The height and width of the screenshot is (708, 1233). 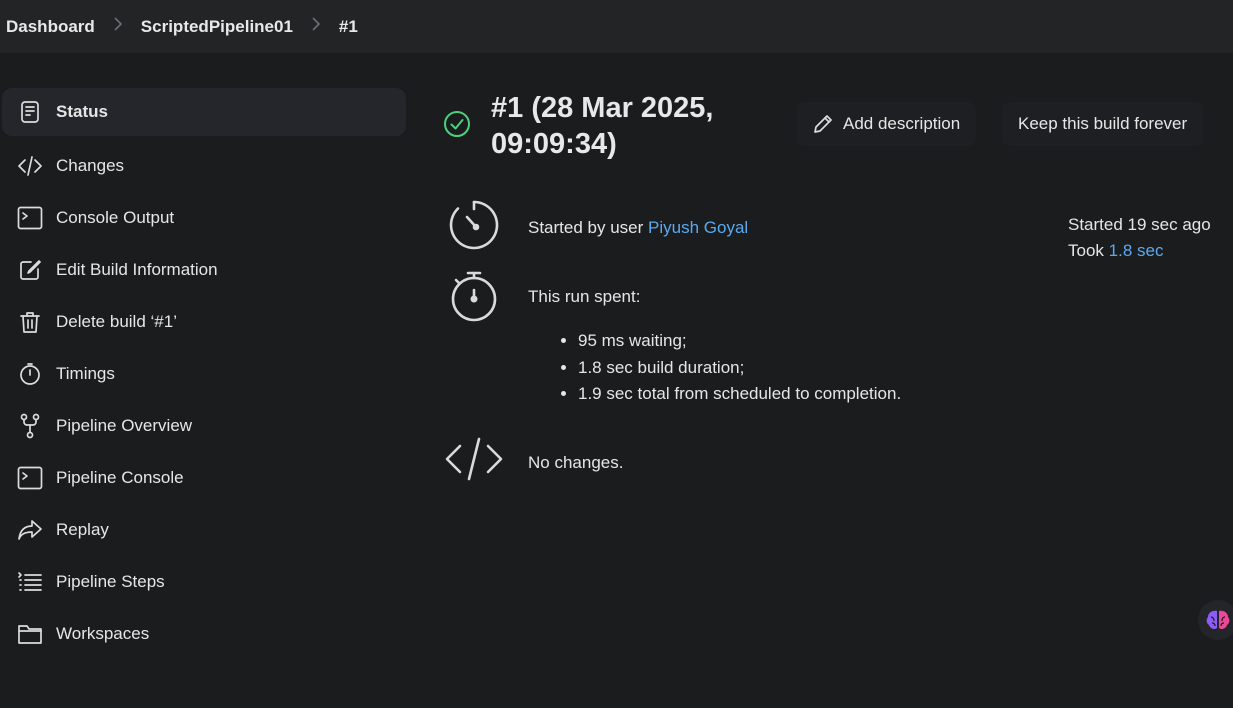 What do you see at coordinates (85, 373) in the screenshot?
I see `sidebar-item-label: Timings` at bounding box center [85, 373].